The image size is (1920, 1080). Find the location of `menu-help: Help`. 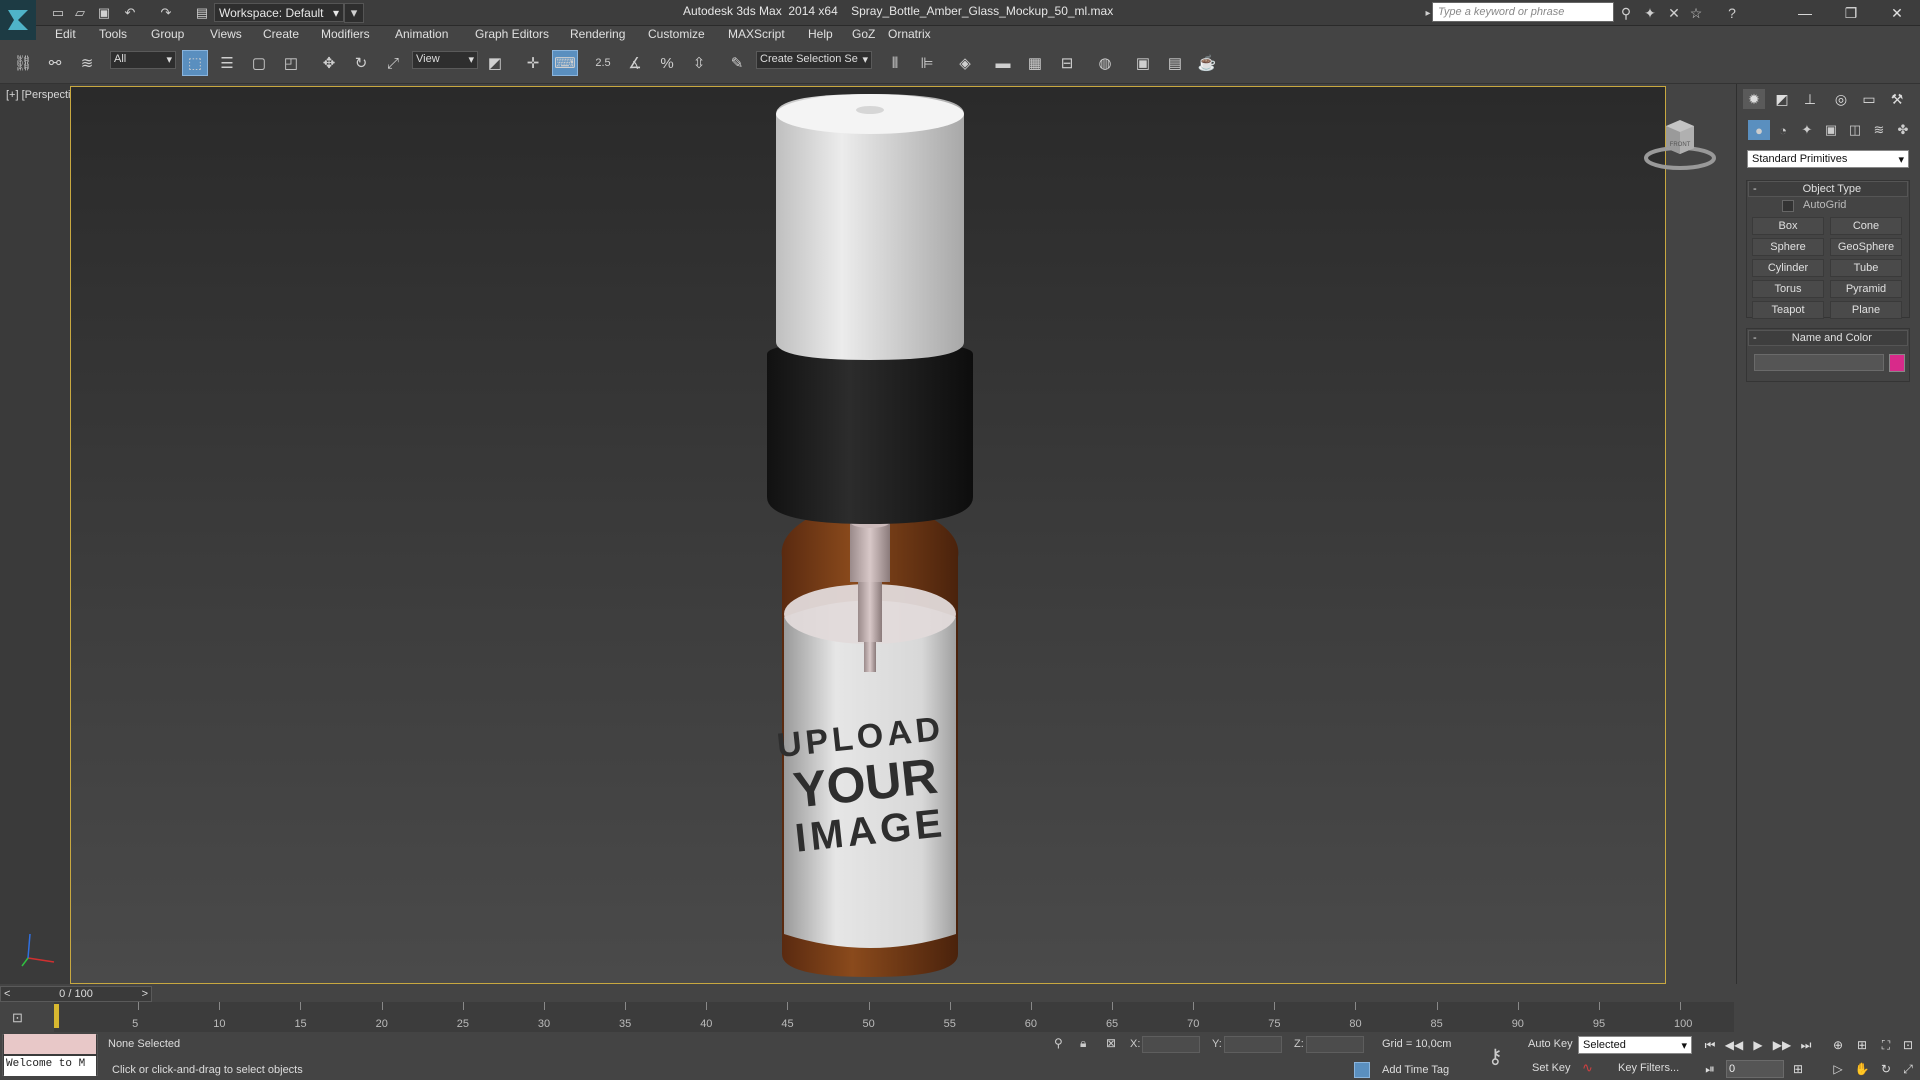

menu-help: Help is located at coordinates (820, 34).